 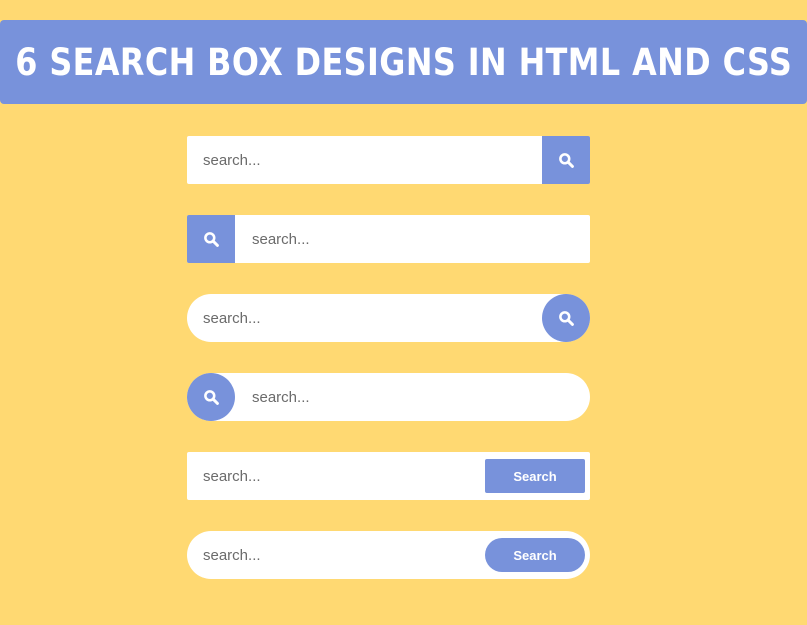 I want to click on page-header: 6 SEARCH BOX DESIGNS IN HTML AND CSS, so click(x=403, y=62).